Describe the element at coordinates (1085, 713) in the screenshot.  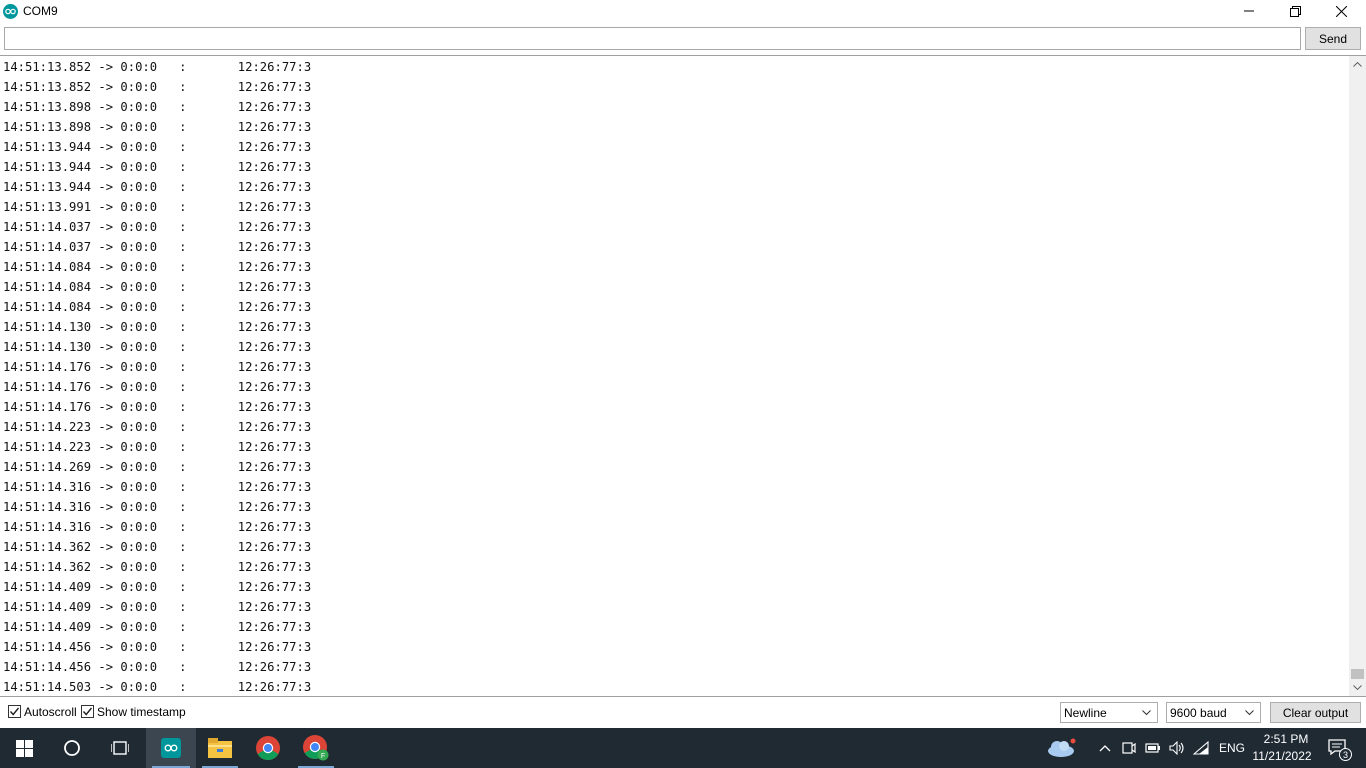
I see `line-ending-value: Newline` at that location.